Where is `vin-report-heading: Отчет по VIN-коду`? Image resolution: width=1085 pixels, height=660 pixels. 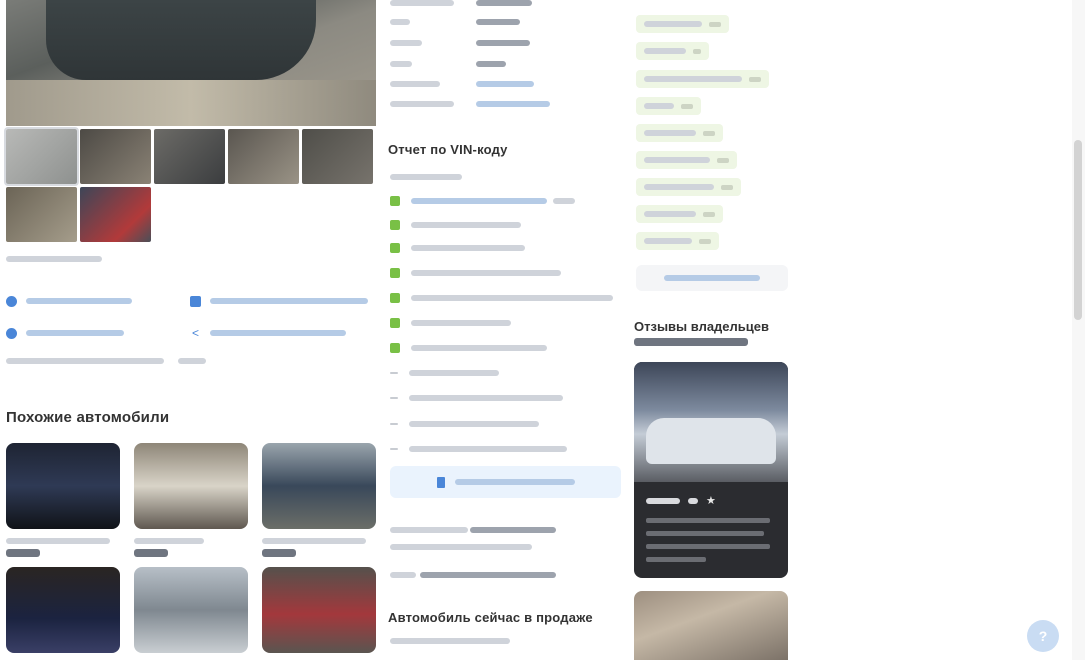
vin-report-heading: Отчет по VIN-коду is located at coordinates (448, 149).